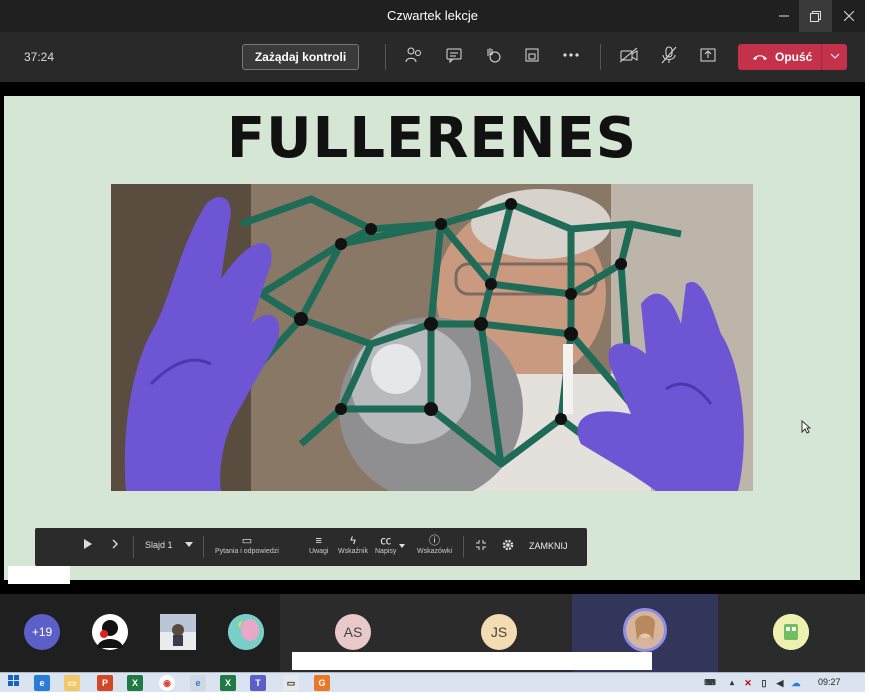 The width and height of the screenshot is (870, 700). I want to click on collapse-button, so click(481, 546).